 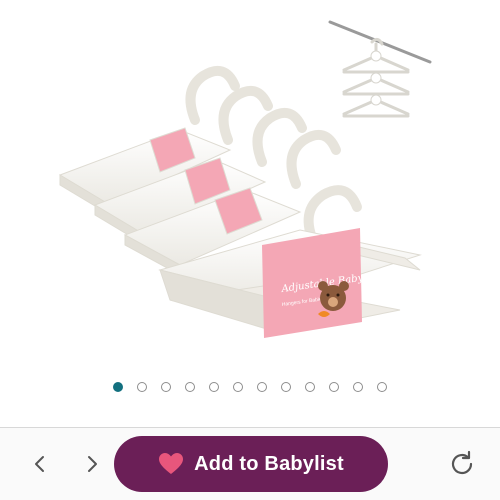 I want to click on chevron-right-icon, so click(x=92, y=464).